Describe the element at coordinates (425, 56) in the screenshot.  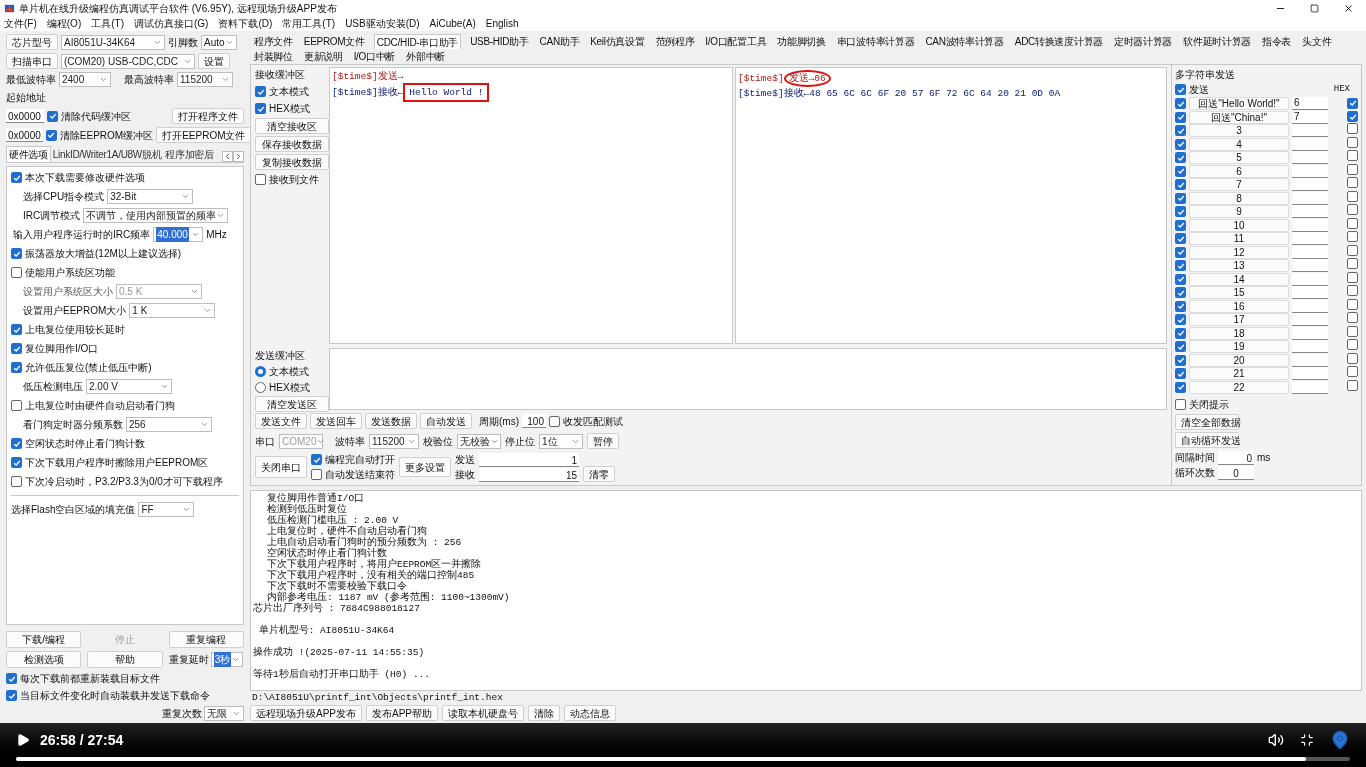
I see `tool-tab: 外部中断` at that location.